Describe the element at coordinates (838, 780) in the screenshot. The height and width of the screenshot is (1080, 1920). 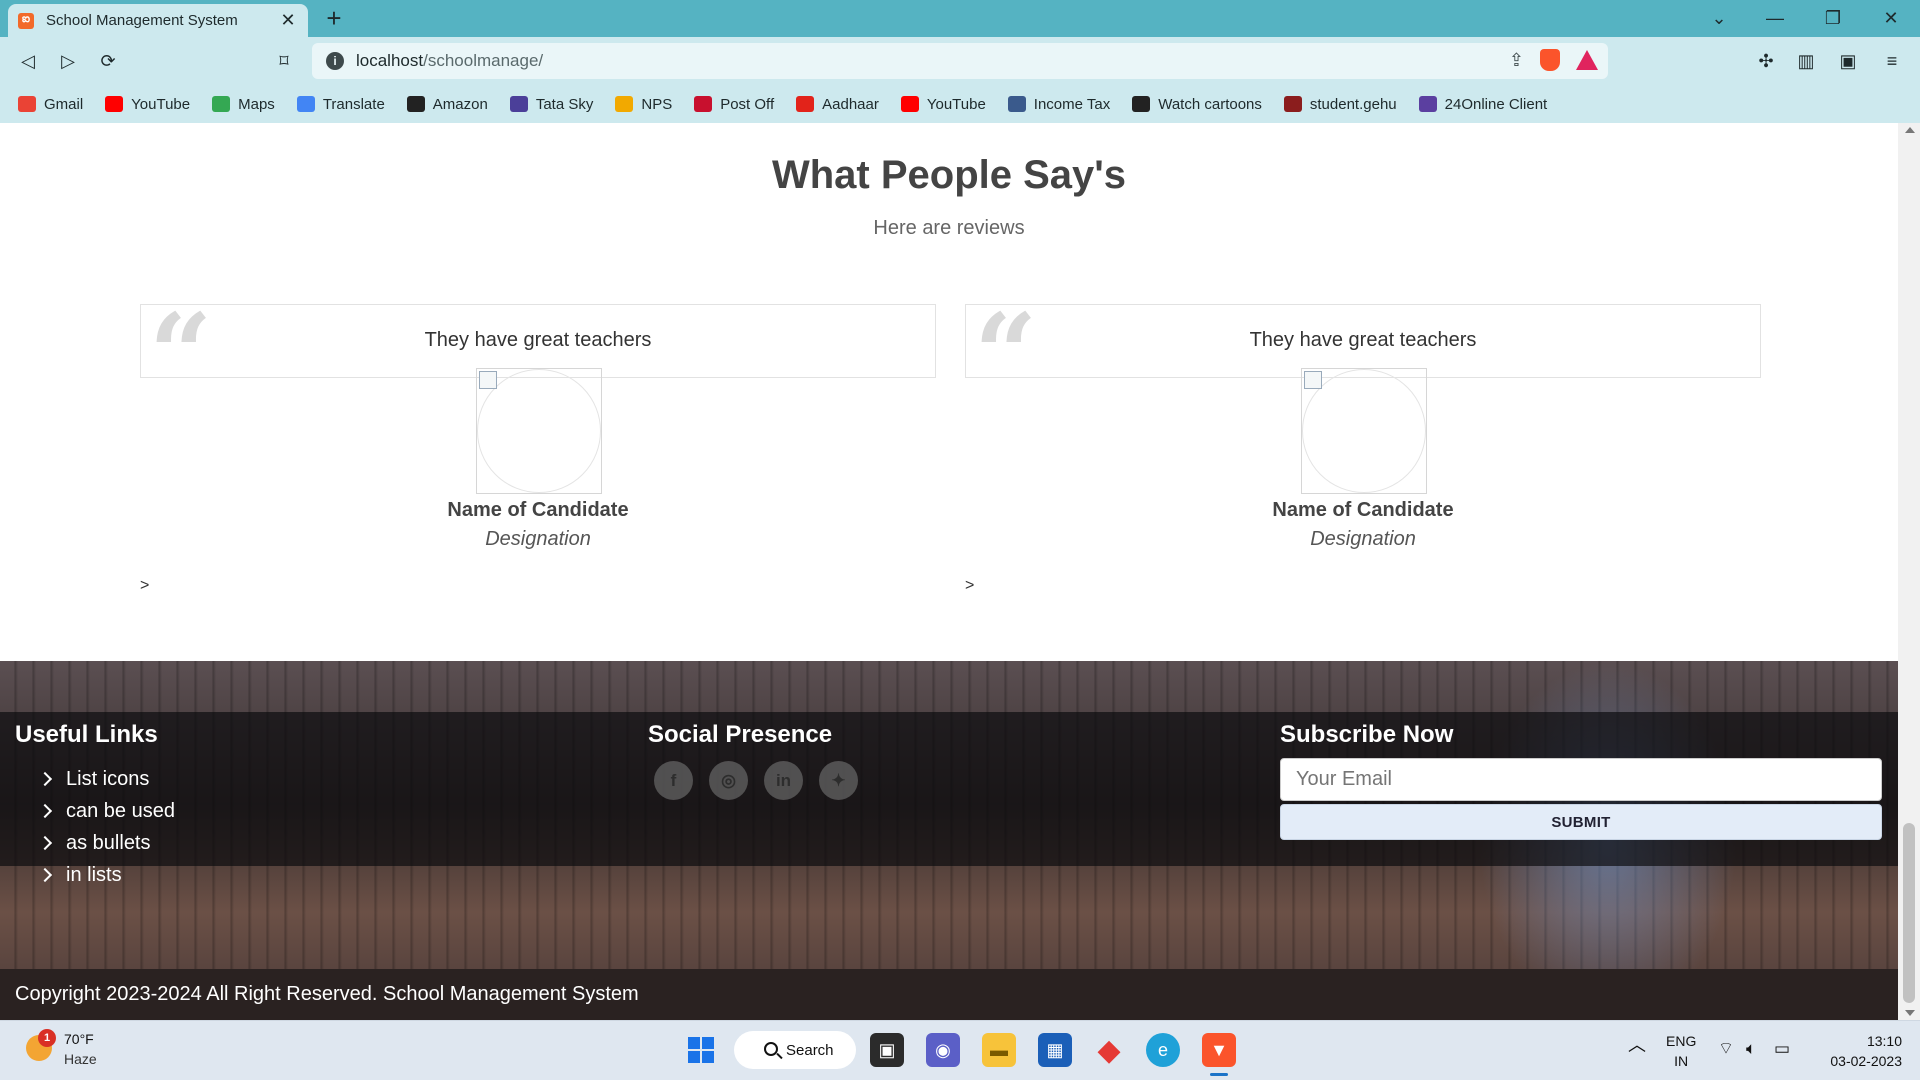
I see `twitter-icon: ✦` at that location.